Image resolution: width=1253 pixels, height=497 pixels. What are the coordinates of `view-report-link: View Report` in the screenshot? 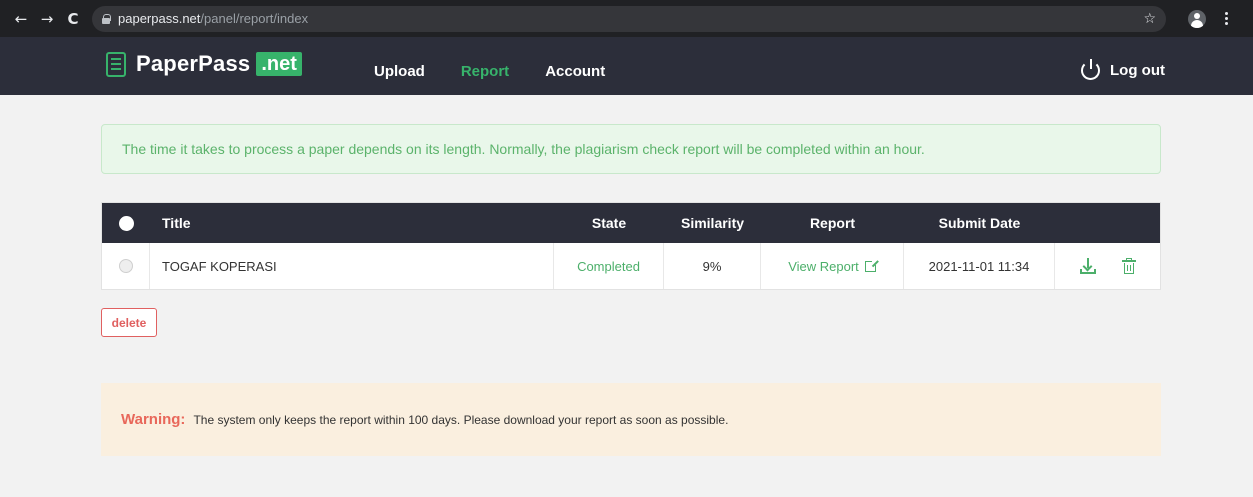 It's located at (833, 266).